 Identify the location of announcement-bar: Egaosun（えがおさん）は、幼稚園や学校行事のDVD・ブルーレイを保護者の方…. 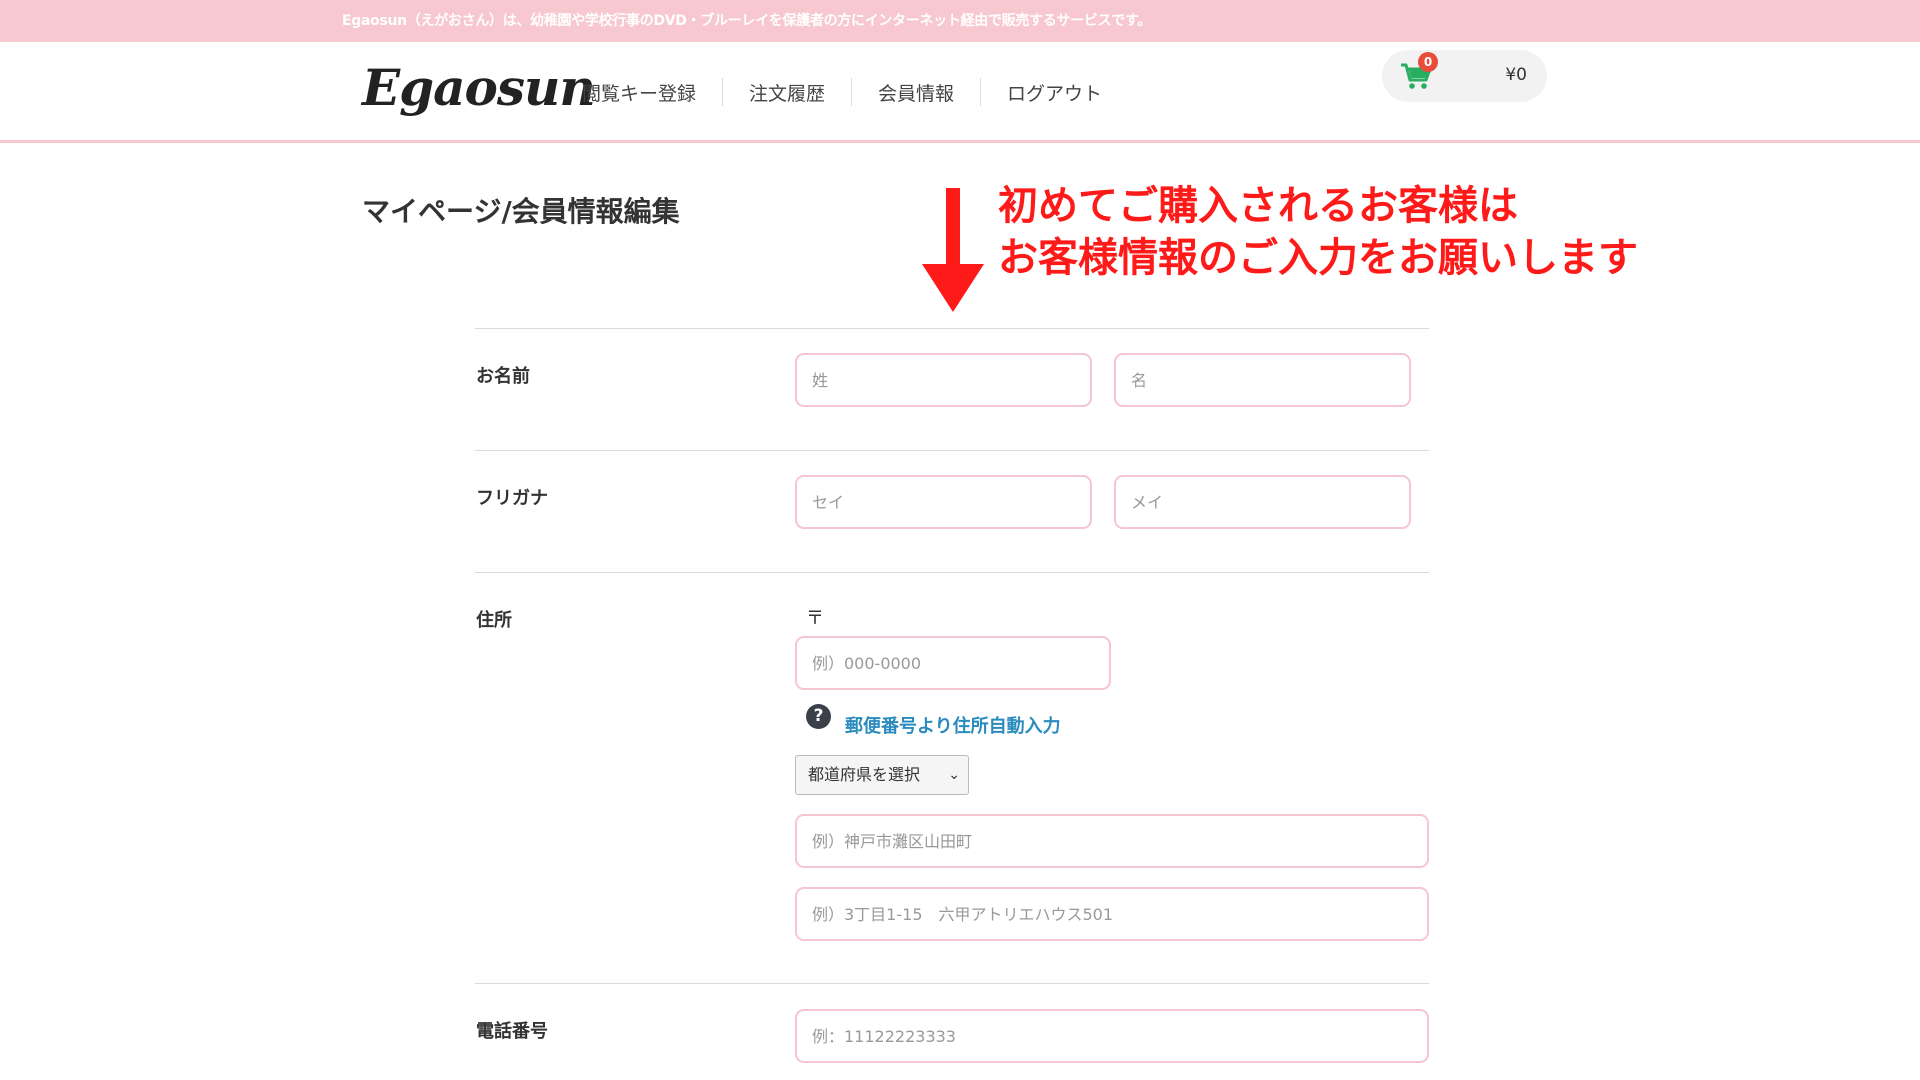
(960, 21).